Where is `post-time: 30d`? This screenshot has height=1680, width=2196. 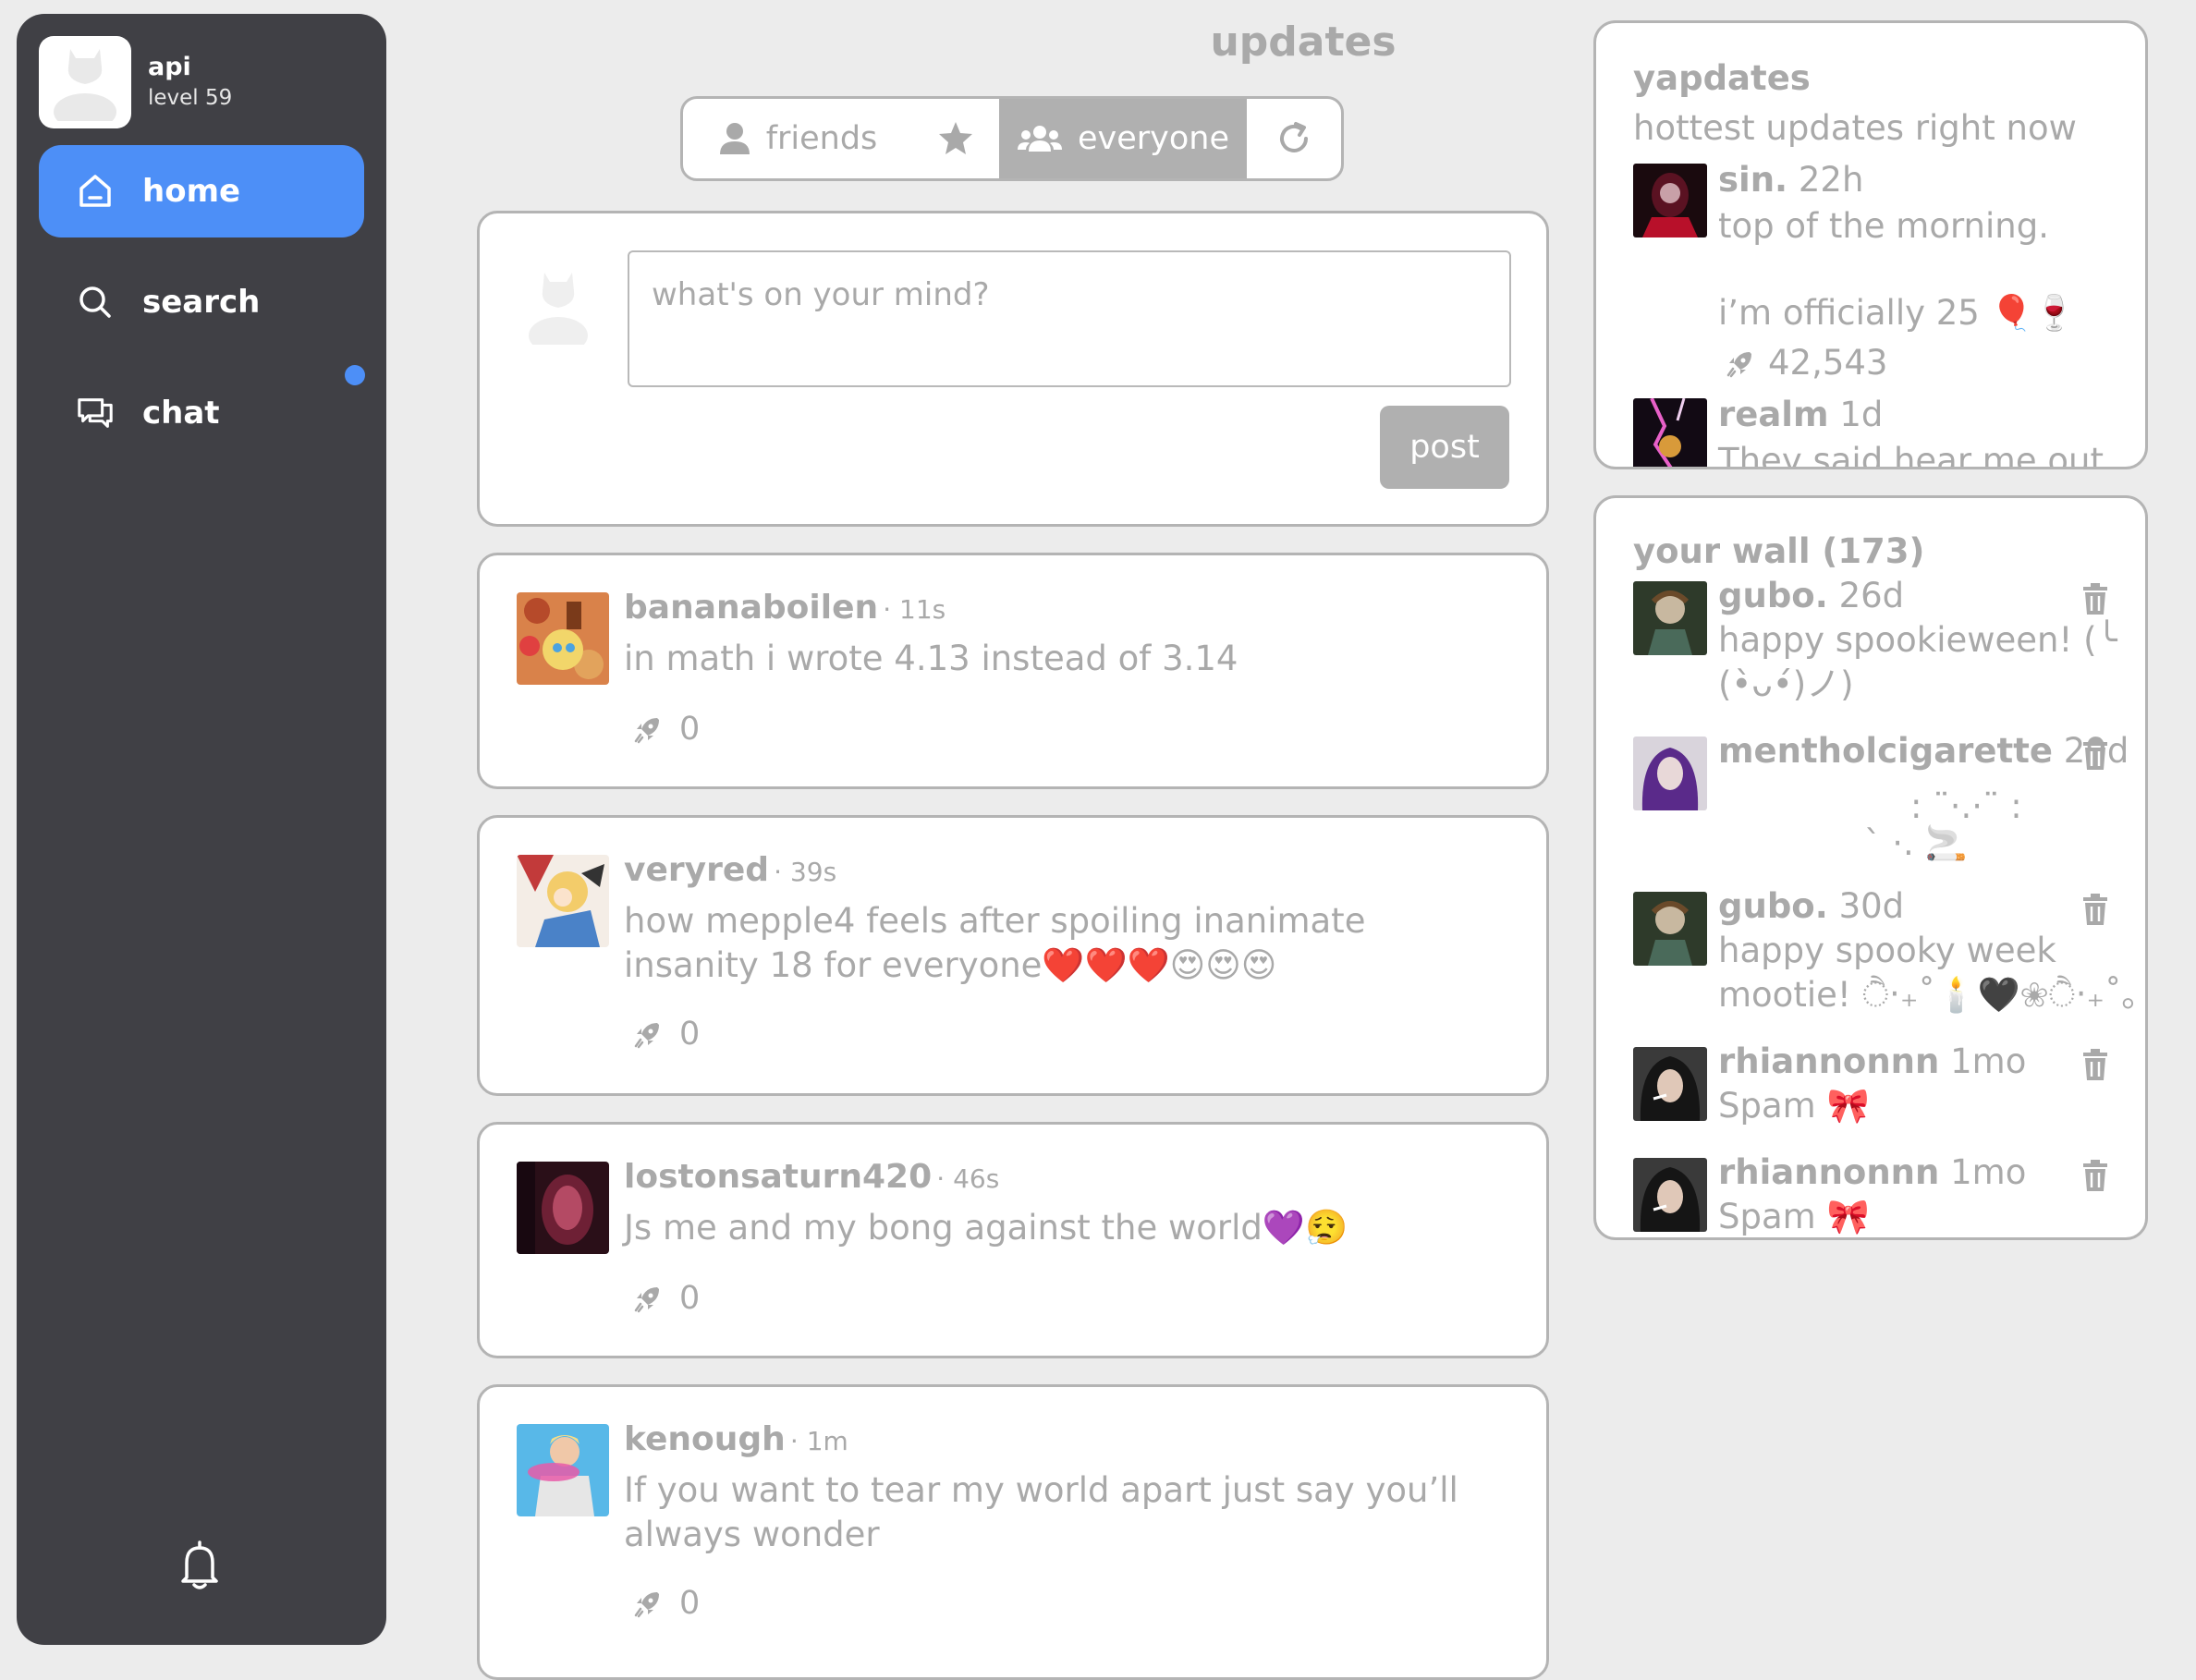 post-time: 30d is located at coordinates (1872, 906).